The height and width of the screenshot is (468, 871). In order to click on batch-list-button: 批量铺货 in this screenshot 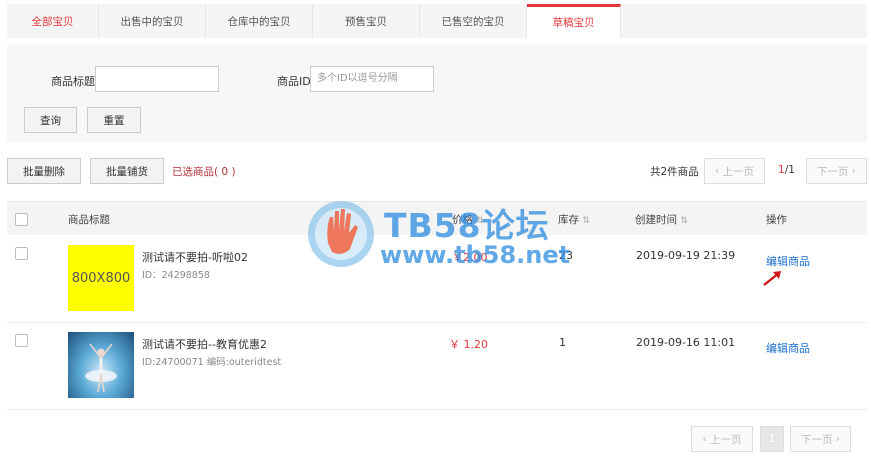, I will do `click(127, 171)`.